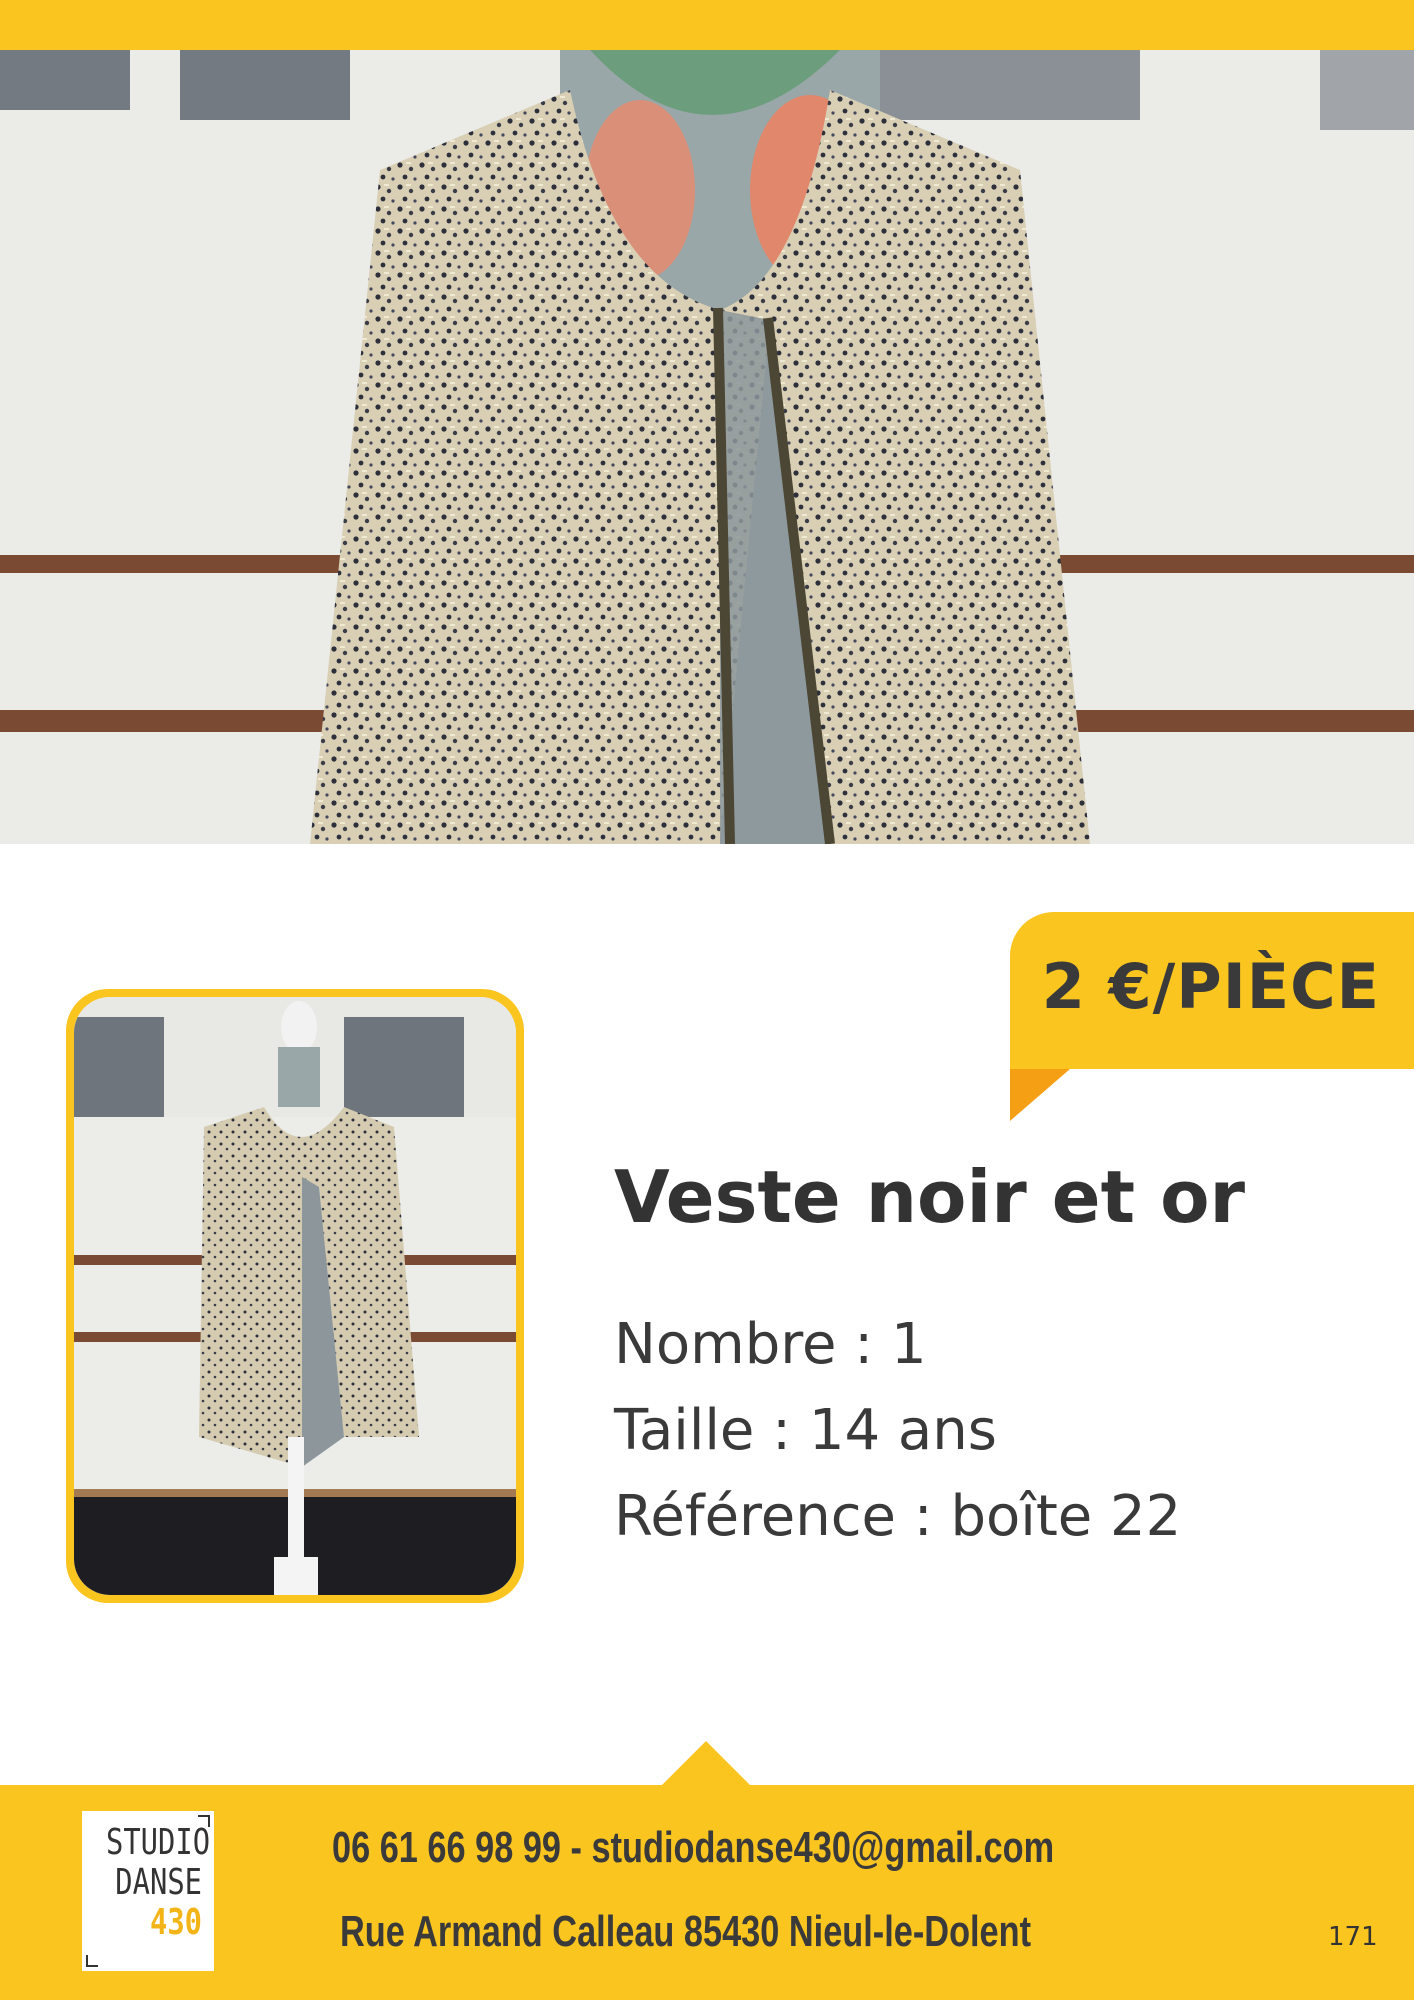 The height and width of the screenshot is (2000, 1414). I want to click on detail-size: Taille : 14 ans, so click(805, 1430).